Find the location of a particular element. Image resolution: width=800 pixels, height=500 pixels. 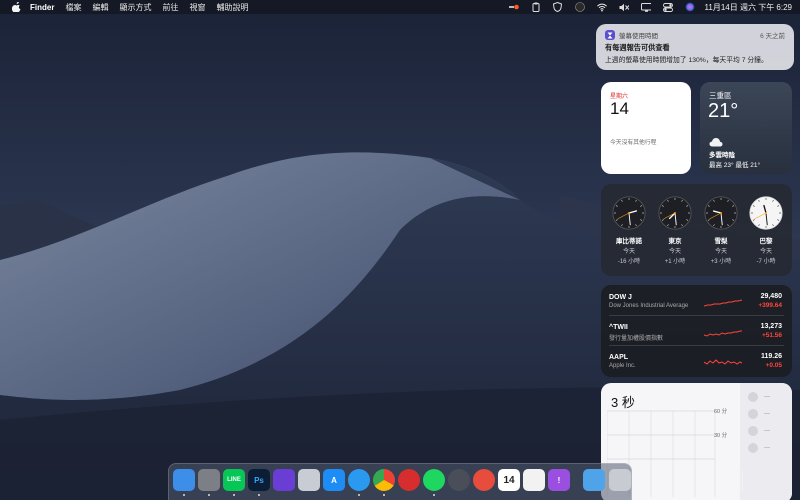

world-clock-city: 巴黎 is located at coordinates (766, 241).